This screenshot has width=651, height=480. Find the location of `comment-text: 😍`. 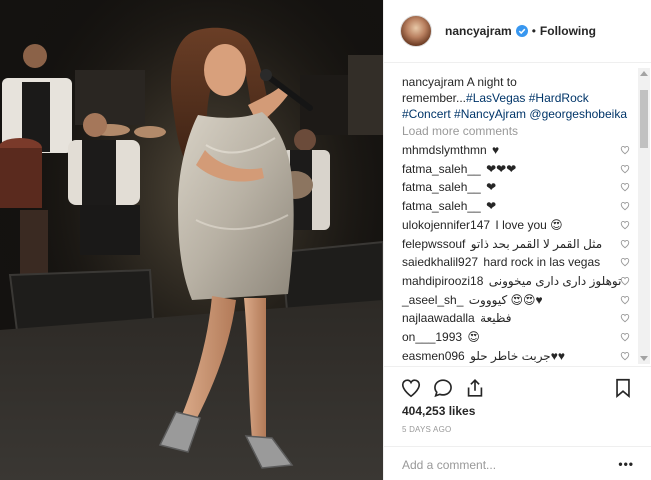

comment-text: 😍 is located at coordinates (473, 337).